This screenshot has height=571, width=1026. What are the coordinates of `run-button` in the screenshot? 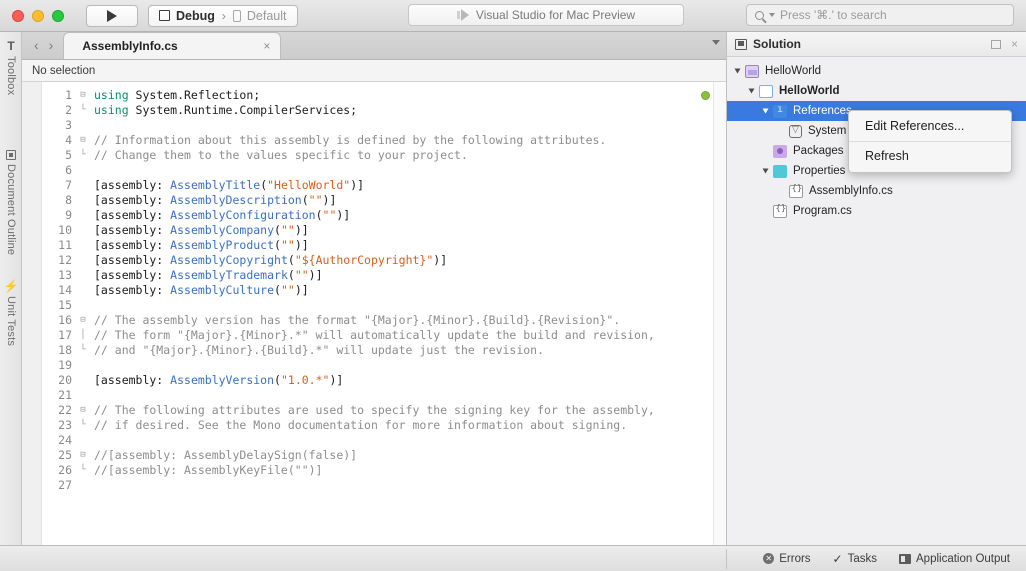 It's located at (112, 15).